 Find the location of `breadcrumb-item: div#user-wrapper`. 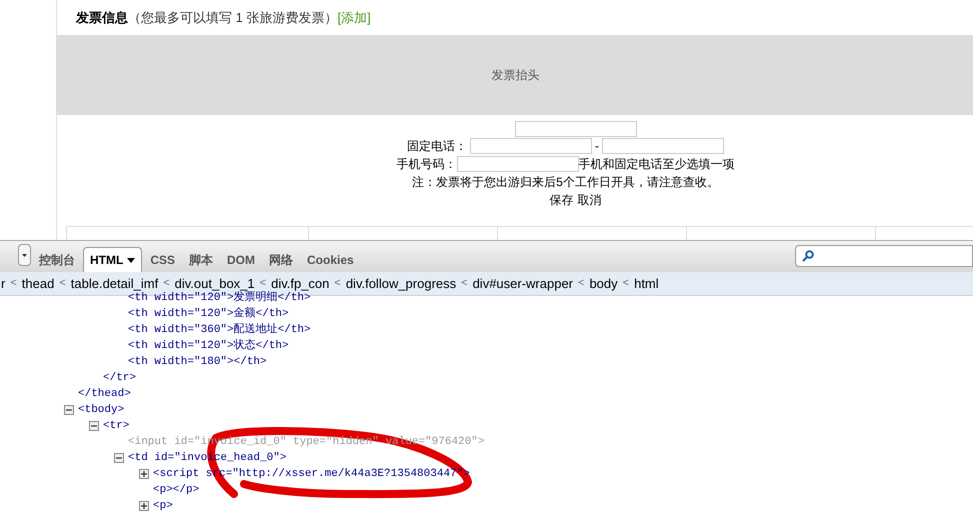

breadcrumb-item: div#user-wrapper is located at coordinates (523, 284).